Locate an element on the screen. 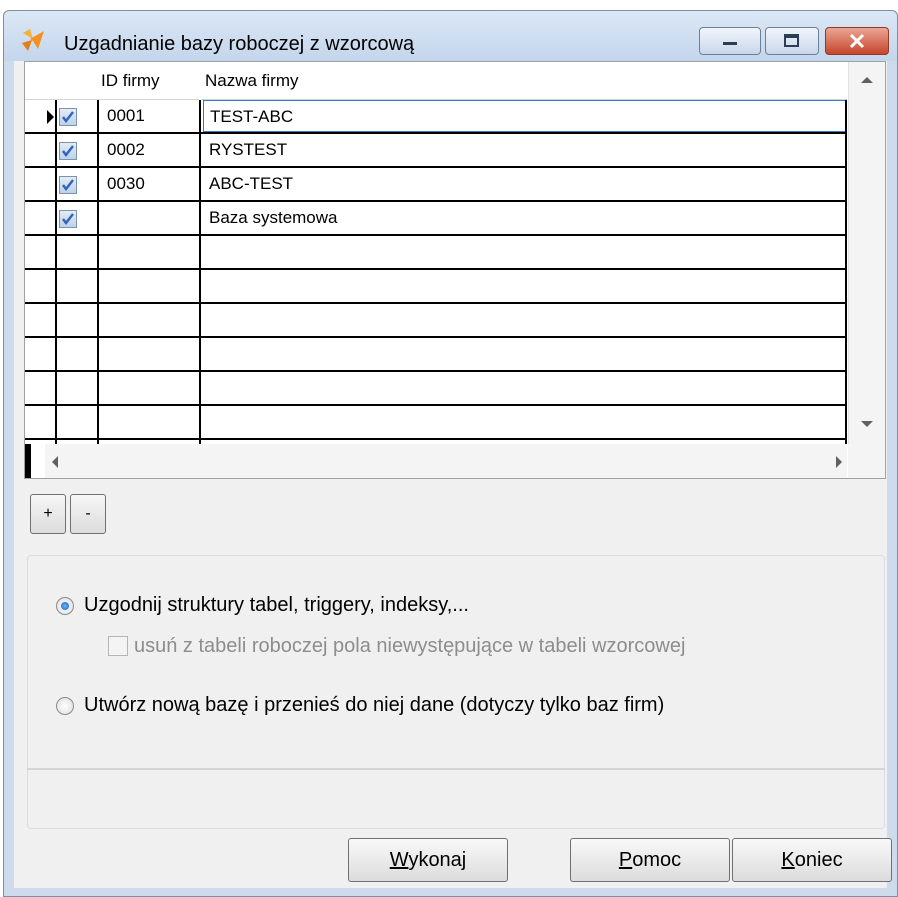 The image size is (898, 897). add-row-button: + is located at coordinates (48, 514).